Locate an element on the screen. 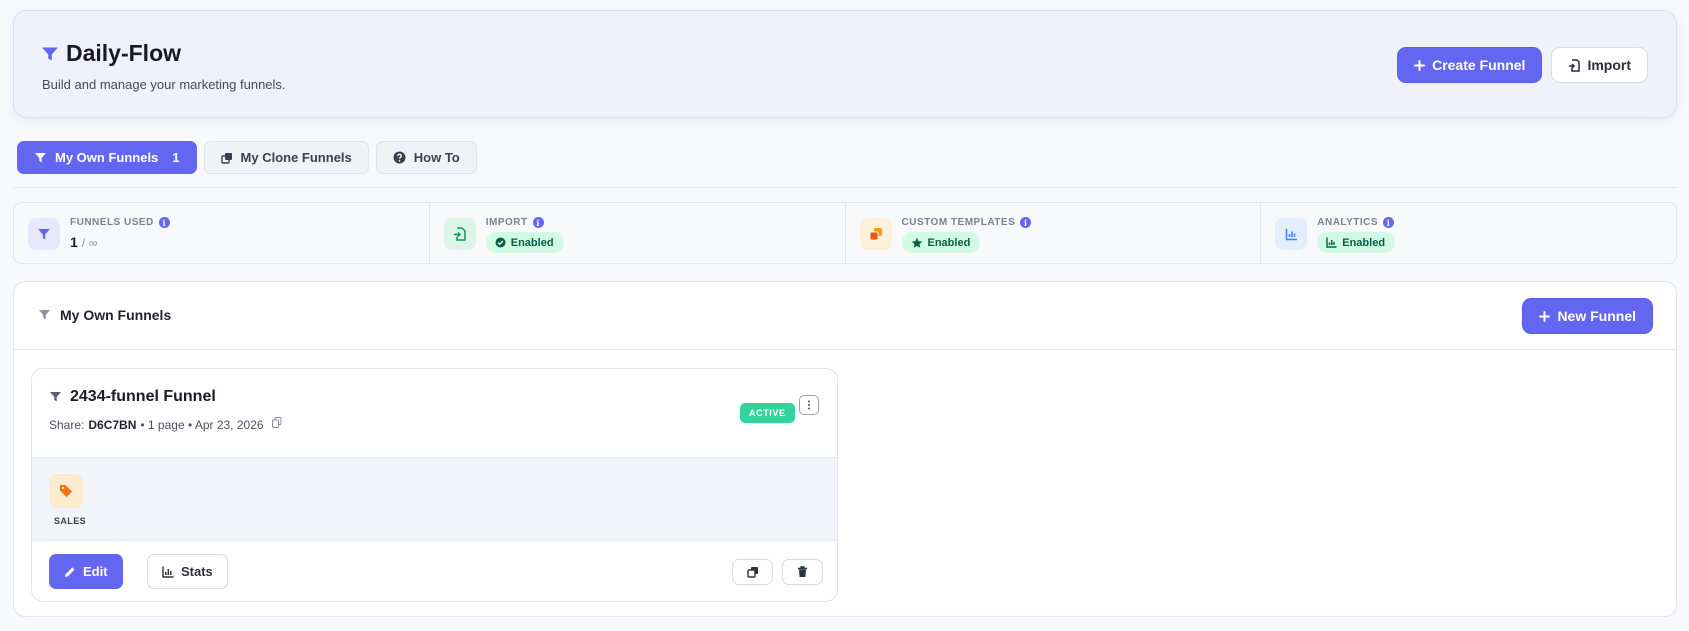 The width and height of the screenshot is (1689, 631). stats-button: Stats is located at coordinates (187, 571).